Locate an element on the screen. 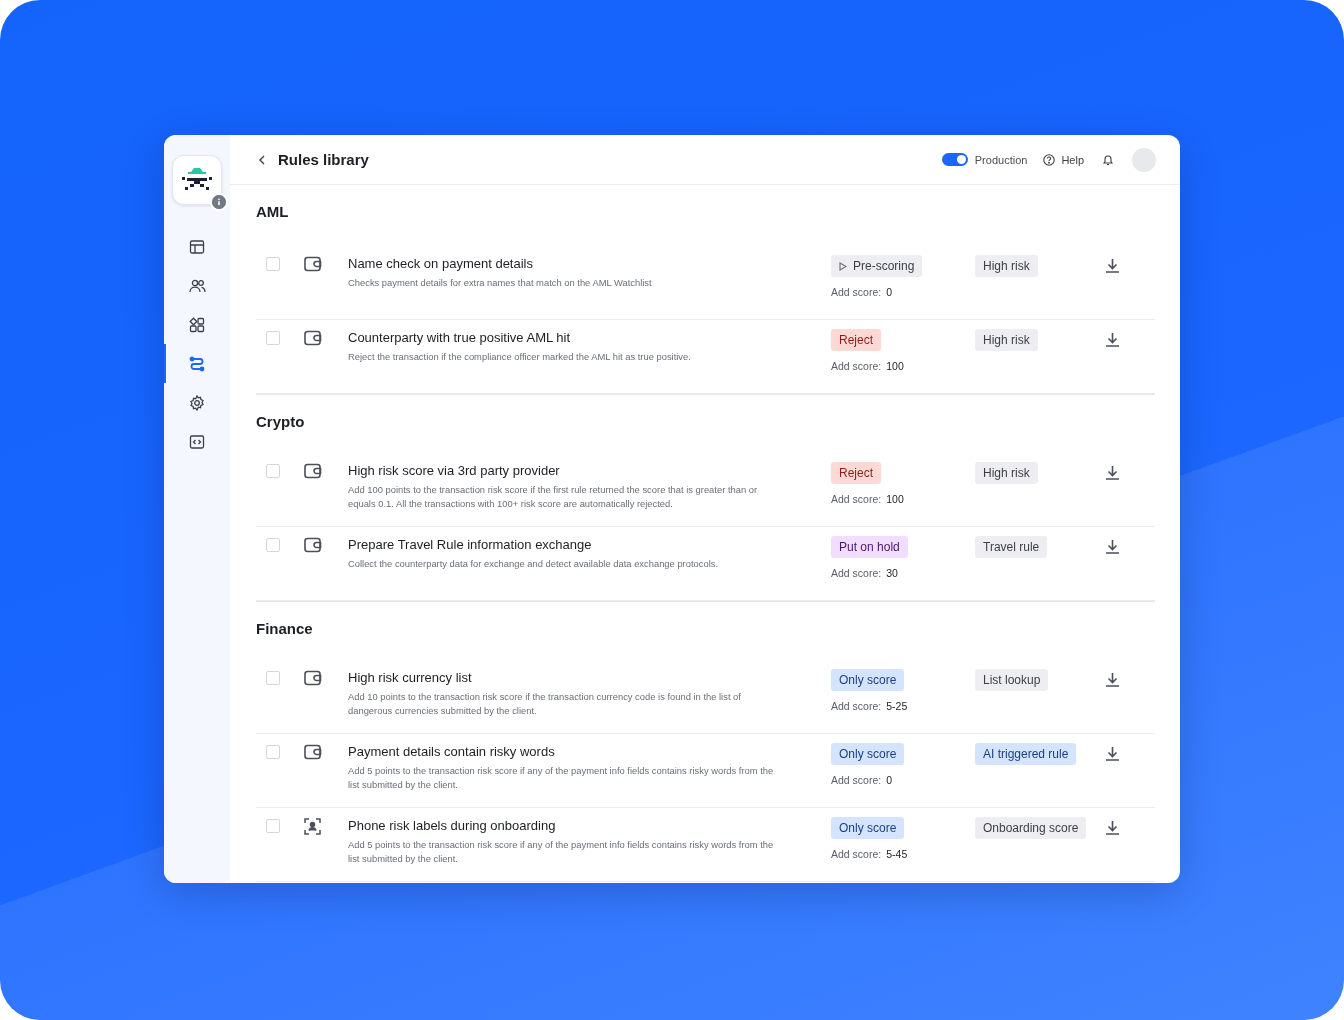  tag: AI triggered rule is located at coordinates (1026, 754).